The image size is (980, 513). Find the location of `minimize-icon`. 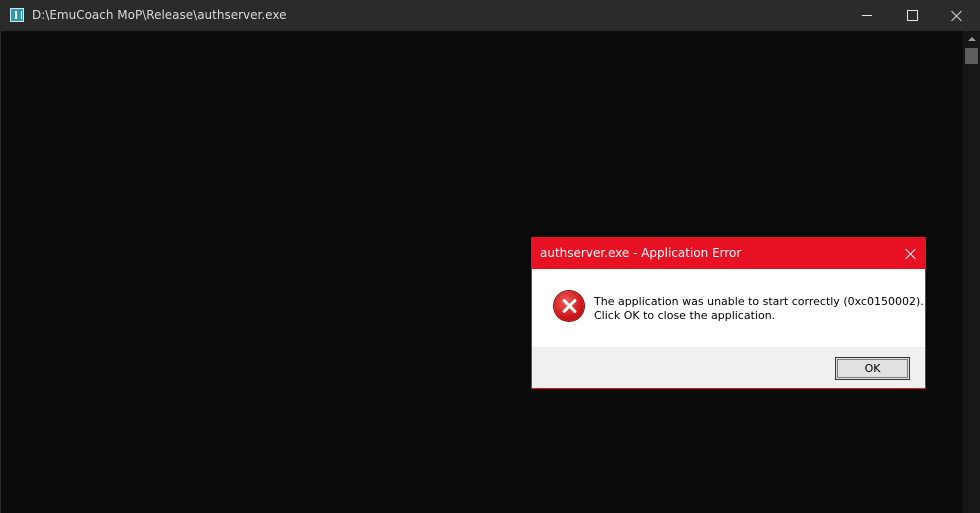

minimize-icon is located at coordinates (867, 15).